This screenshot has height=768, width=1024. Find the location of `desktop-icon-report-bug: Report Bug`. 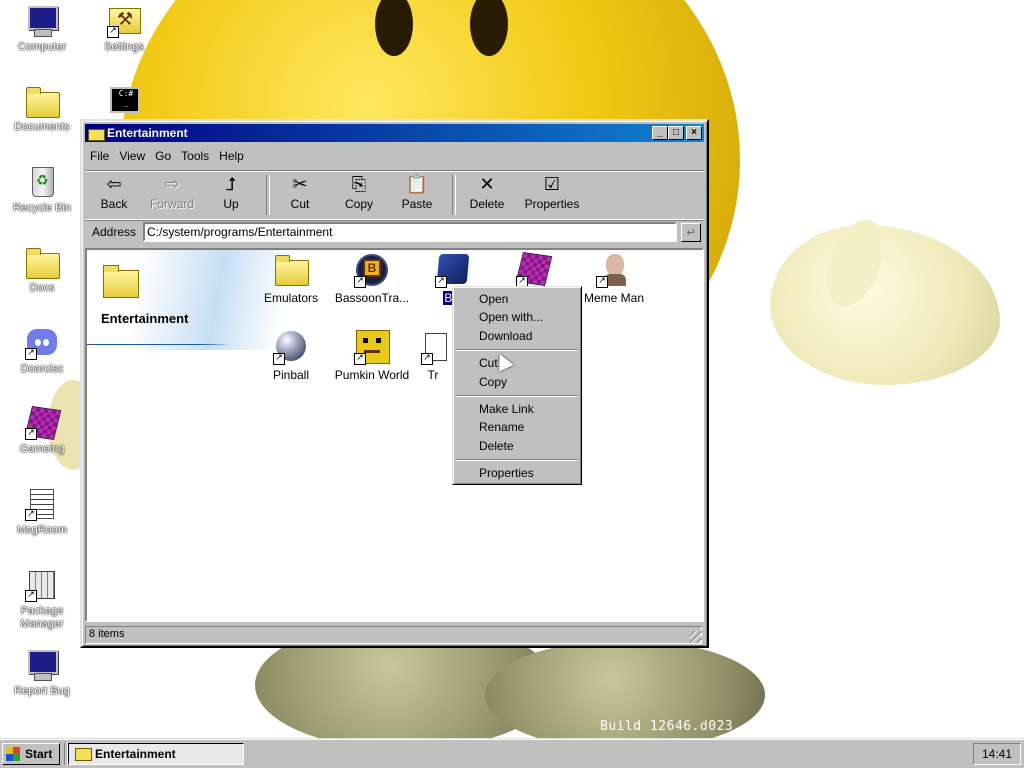

desktop-icon-report-bug: Report Bug is located at coordinates (42, 673).